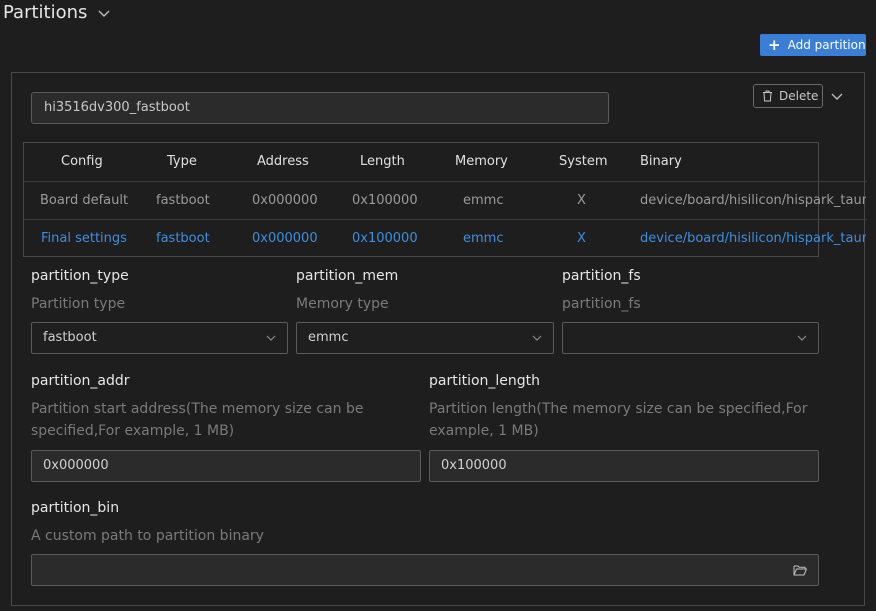  Describe the element at coordinates (45, 12) in the screenshot. I see `page-title: Partitions` at that location.